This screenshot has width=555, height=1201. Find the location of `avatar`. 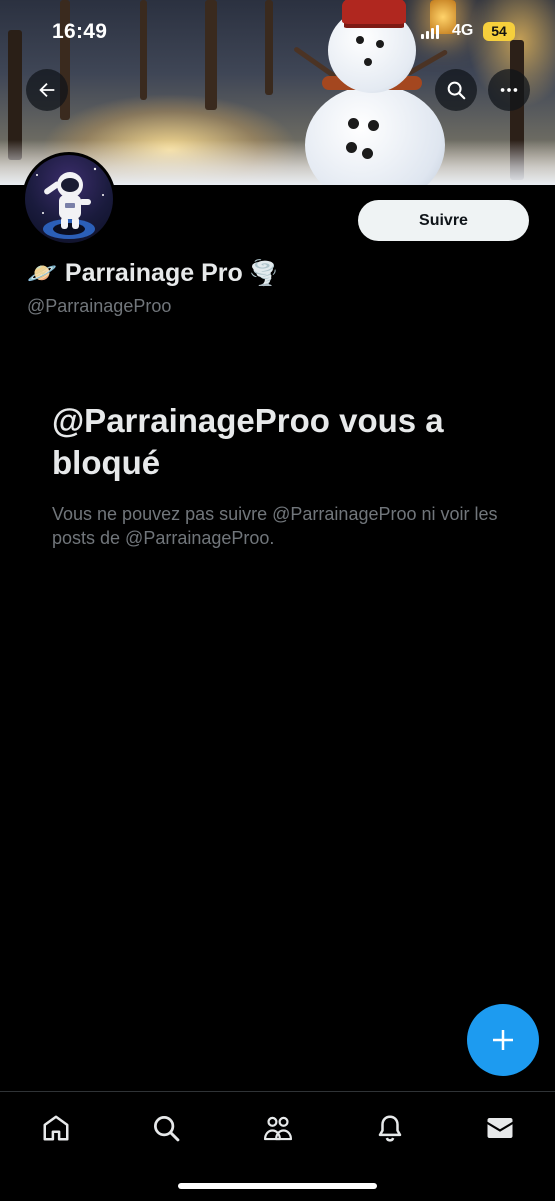

avatar is located at coordinates (69, 199).